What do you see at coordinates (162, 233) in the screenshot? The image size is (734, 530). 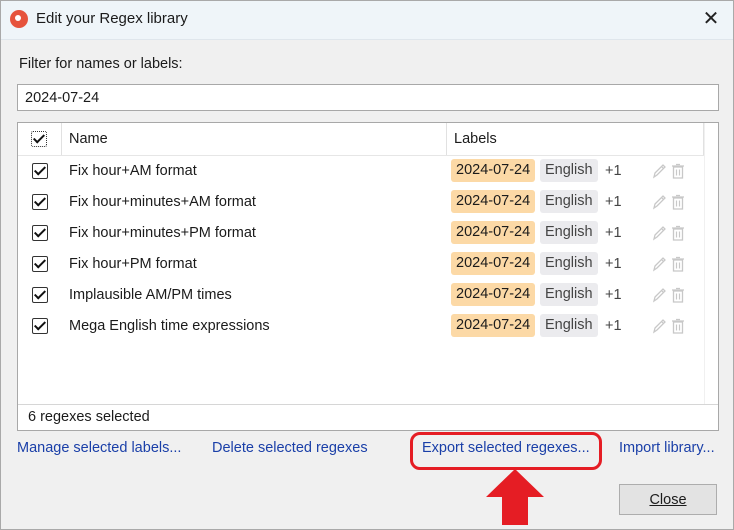 I see `regex-name: Fix hour+minutes+PM format` at bounding box center [162, 233].